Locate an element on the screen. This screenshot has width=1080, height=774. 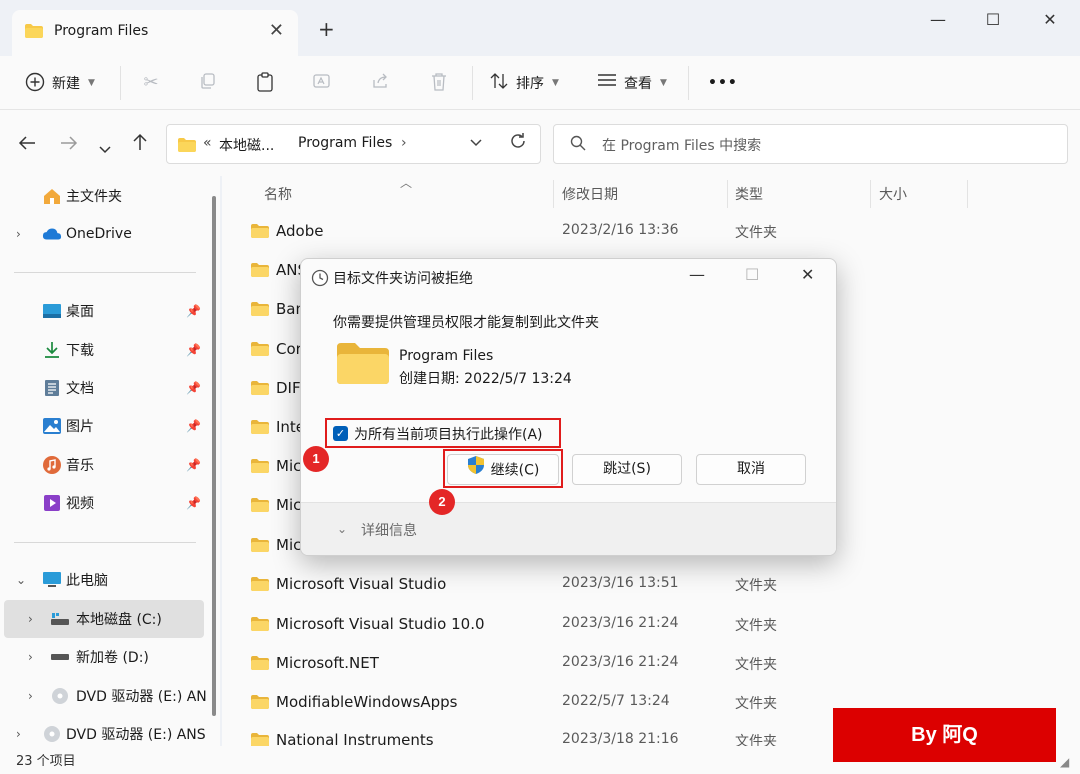
dialog-folder-name: Program Files is located at coordinates (446, 356).